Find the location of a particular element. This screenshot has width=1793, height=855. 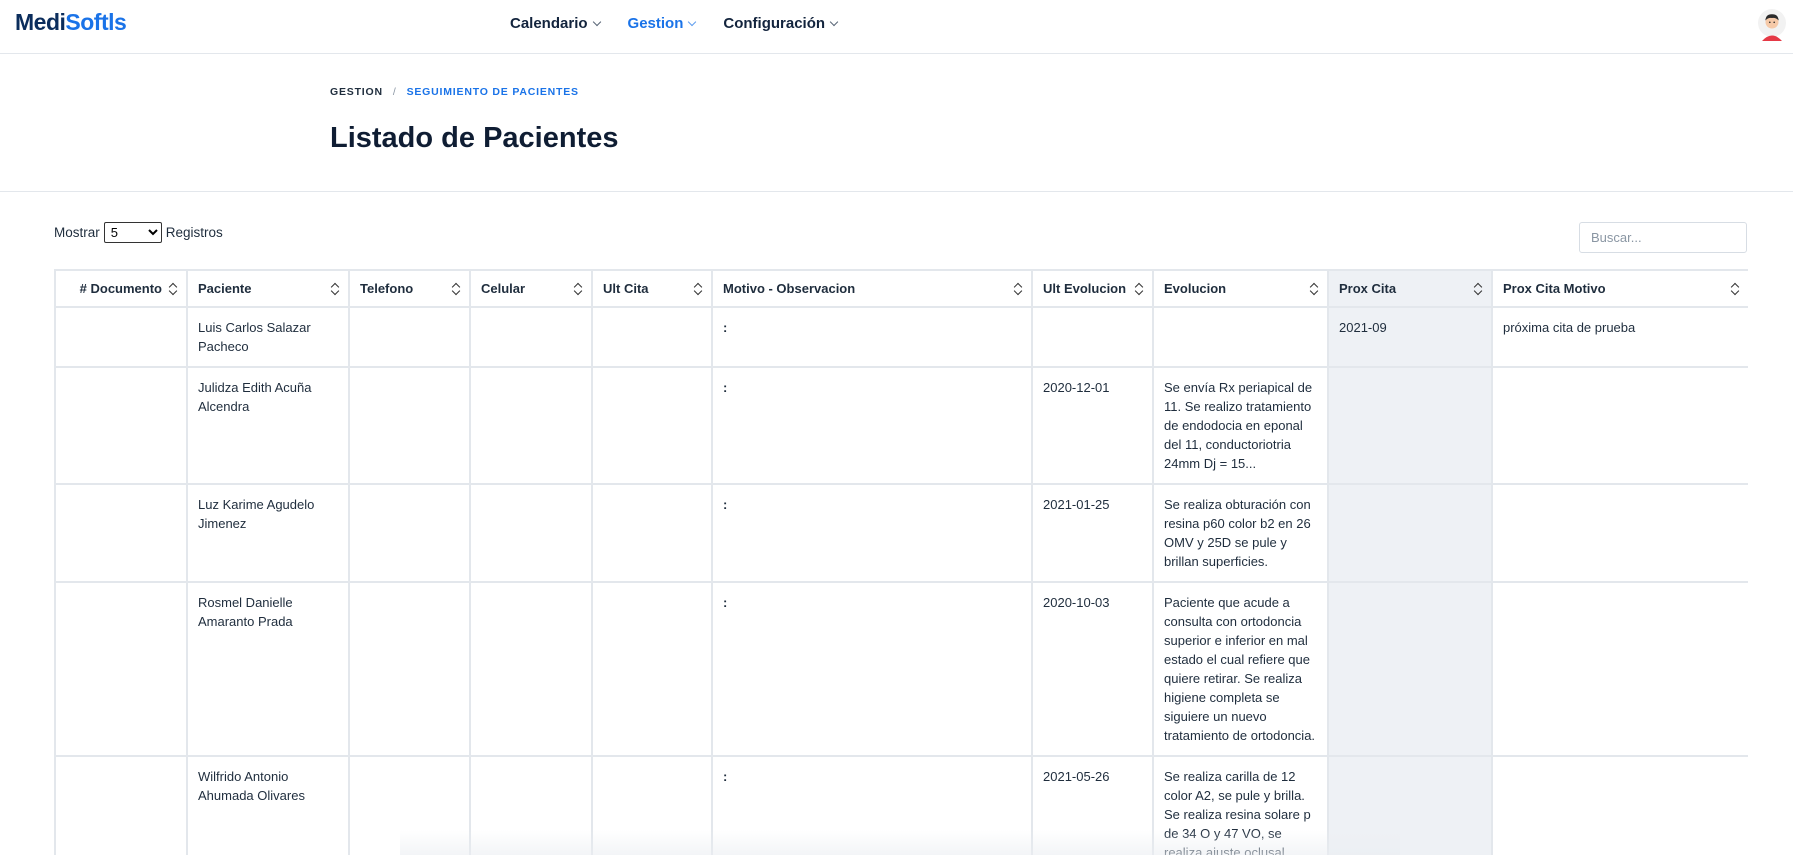

column-header-evolucion: Evolucion is located at coordinates (1240, 288).